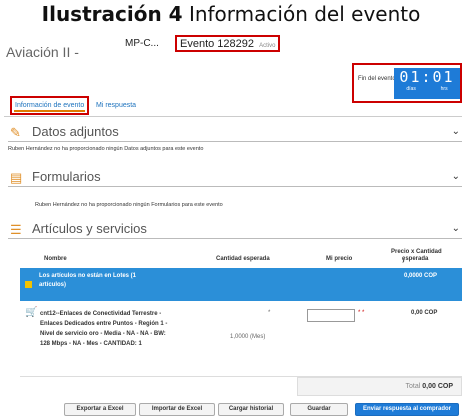  I want to click on qty-required-mark: *, so click(269, 313).